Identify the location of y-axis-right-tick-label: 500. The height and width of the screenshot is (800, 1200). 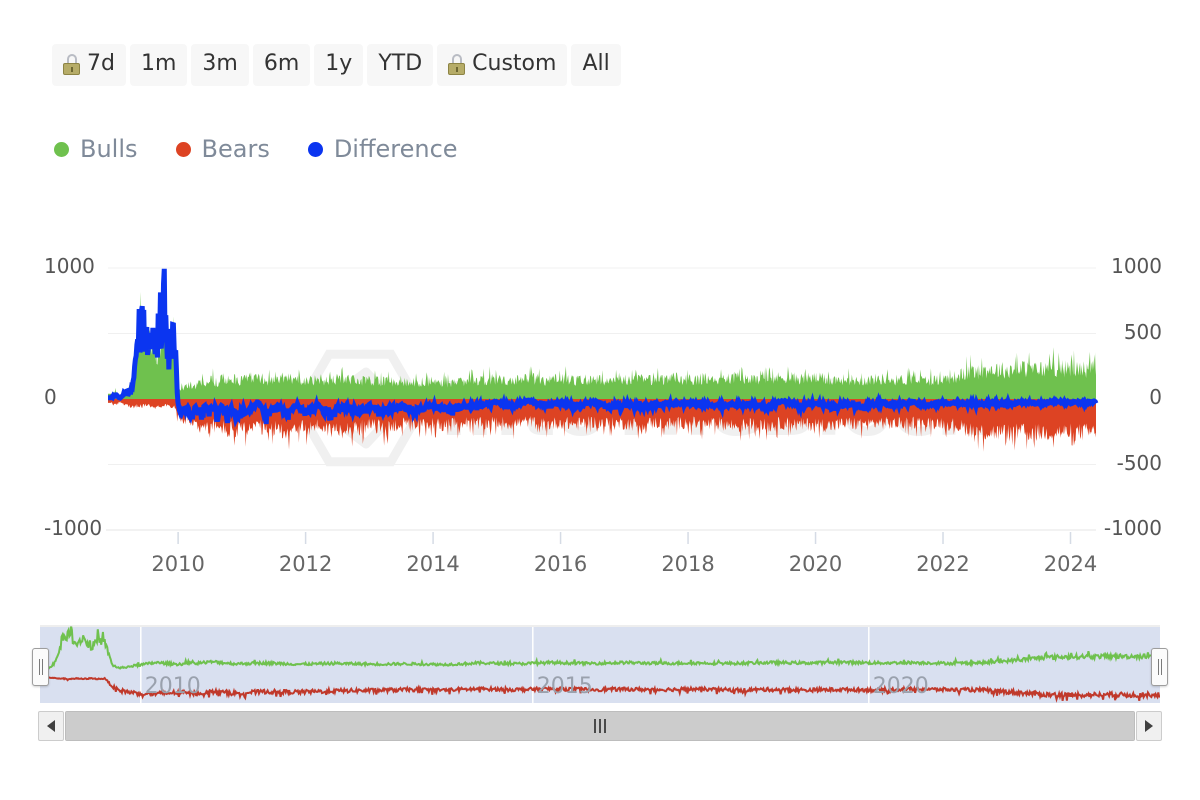
(1142, 331).